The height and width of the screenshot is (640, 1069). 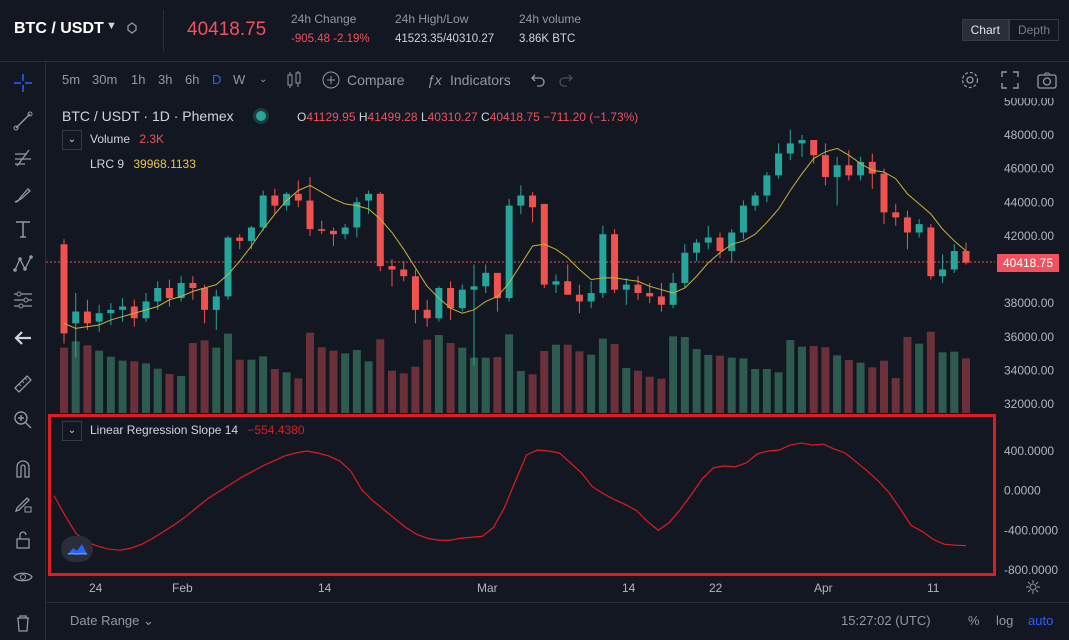 What do you see at coordinates (363, 117) in the screenshot?
I see `ohlc-high-key: H` at bounding box center [363, 117].